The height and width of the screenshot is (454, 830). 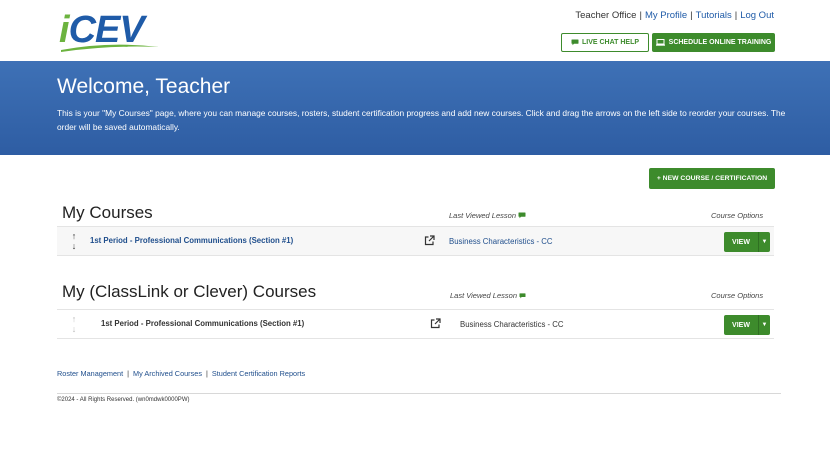 What do you see at coordinates (110, 31) in the screenshot?
I see `icev-logo: iCEV` at bounding box center [110, 31].